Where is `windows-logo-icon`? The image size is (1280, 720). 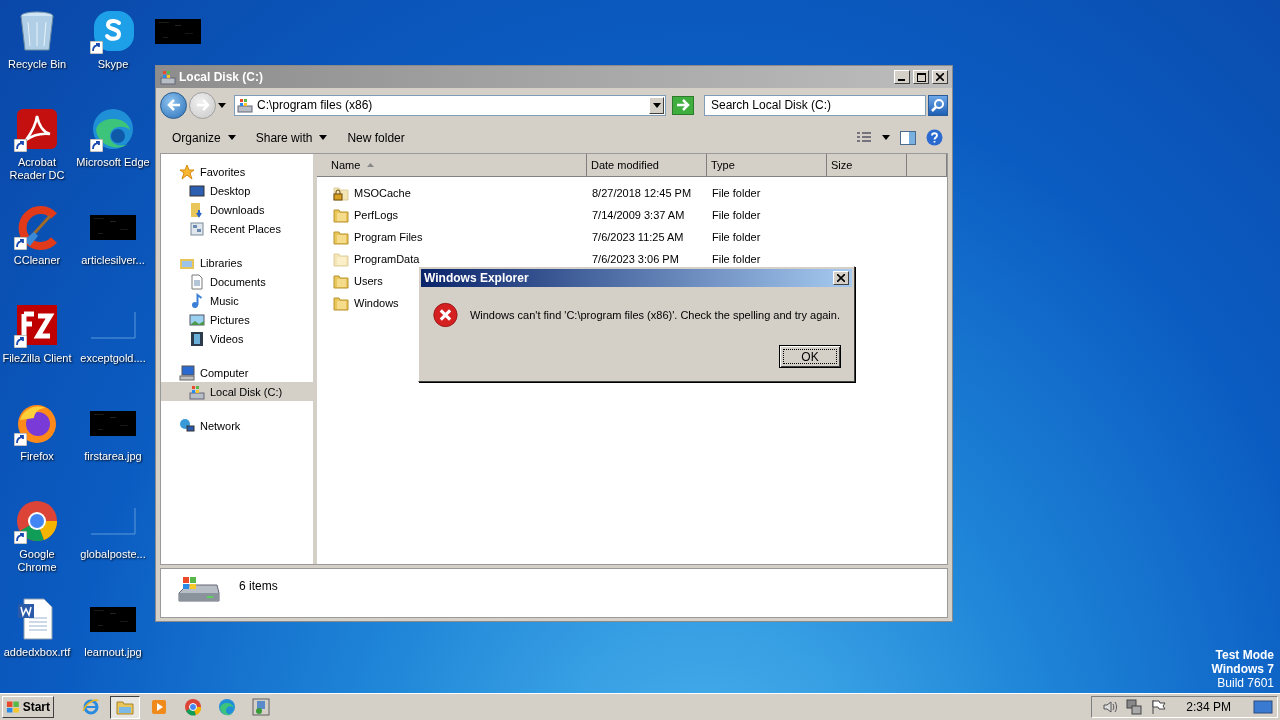
windows-logo-icon is located at coordinates (13, 707).